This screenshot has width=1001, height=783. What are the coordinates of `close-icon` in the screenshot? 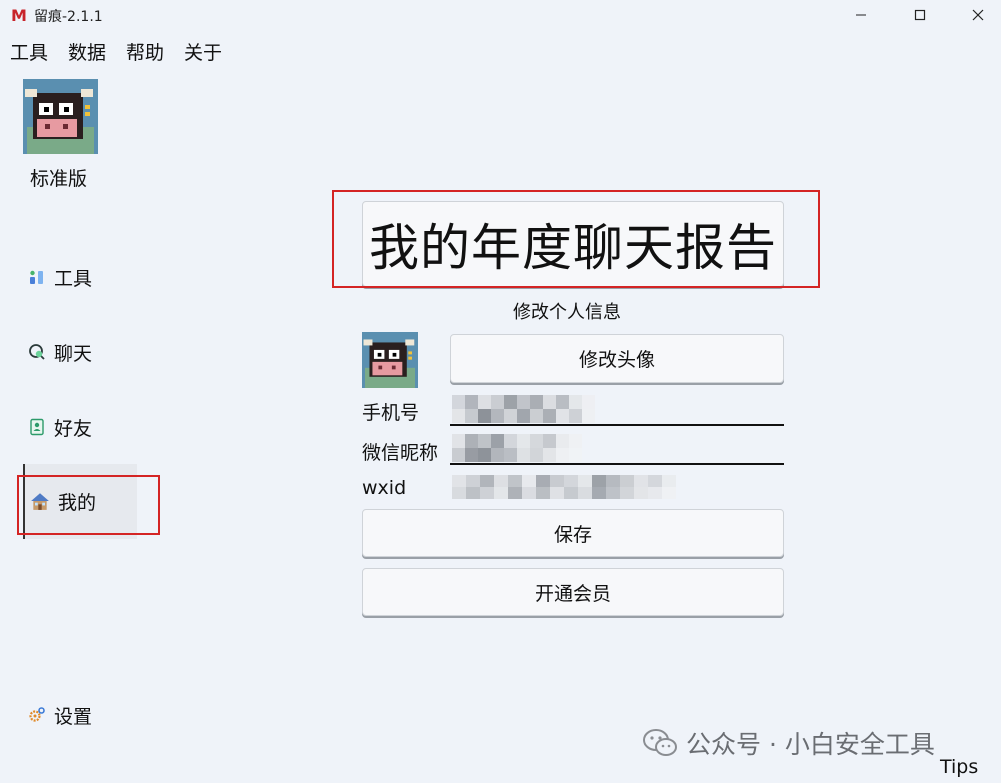 It's located at (978, 15).